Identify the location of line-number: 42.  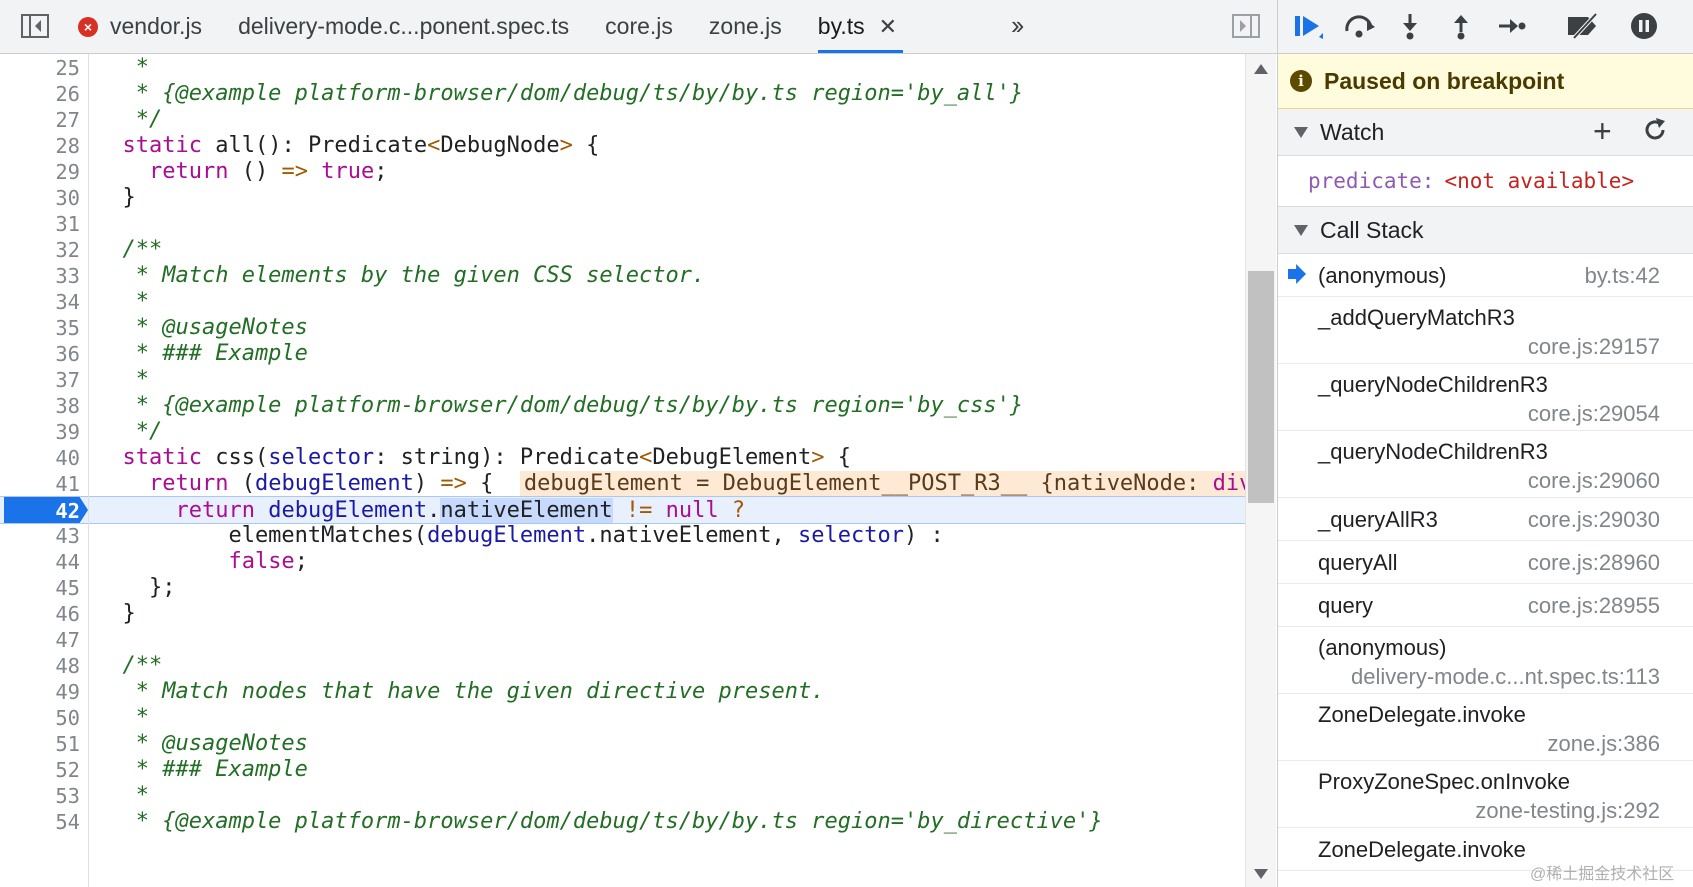
(40, 511).